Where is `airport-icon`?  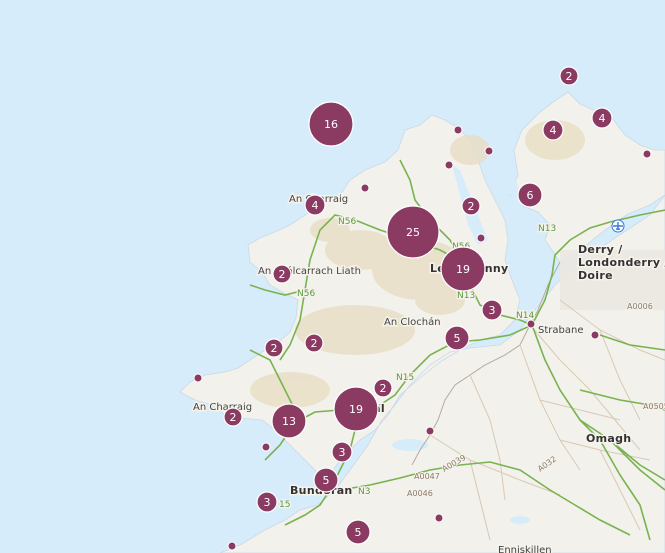
airport-icon is located at coordinates (618, 226).